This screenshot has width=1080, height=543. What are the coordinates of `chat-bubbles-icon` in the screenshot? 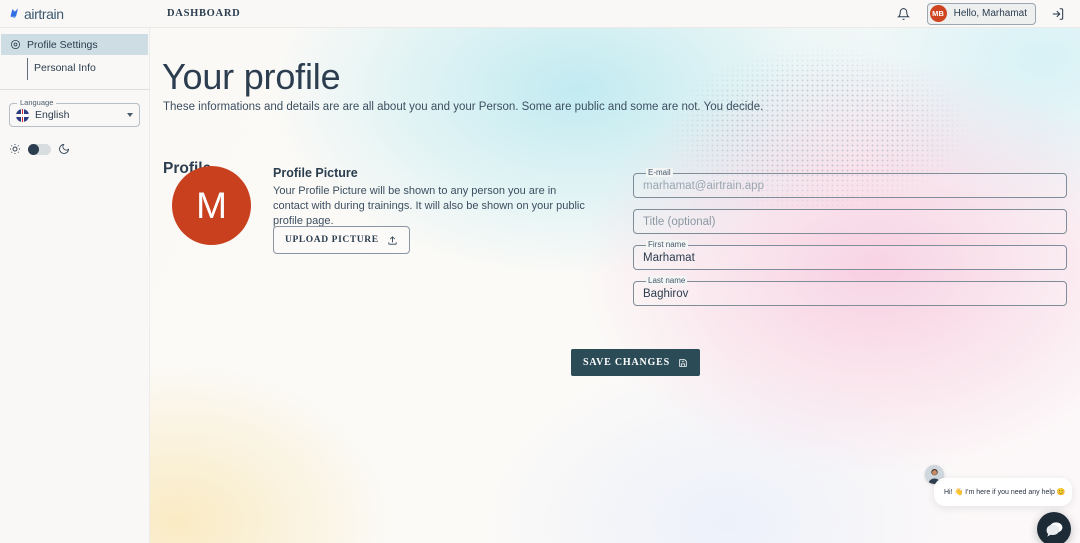 It's located at (1054, 529).